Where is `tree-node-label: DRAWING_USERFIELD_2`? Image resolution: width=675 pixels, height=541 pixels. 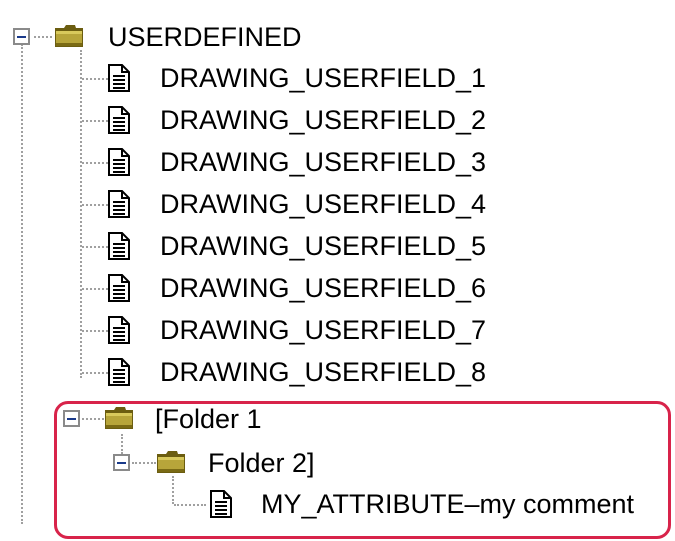
tree-node-label: DRAWING_USERFIELD_2 is located at coordinates (323, 120).